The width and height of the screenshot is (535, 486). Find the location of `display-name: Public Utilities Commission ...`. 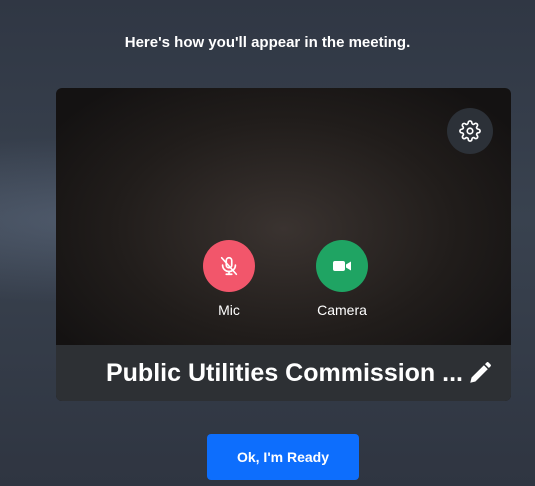

display-name: Public Utilities Commission ... is located at coordinates (284, 372).